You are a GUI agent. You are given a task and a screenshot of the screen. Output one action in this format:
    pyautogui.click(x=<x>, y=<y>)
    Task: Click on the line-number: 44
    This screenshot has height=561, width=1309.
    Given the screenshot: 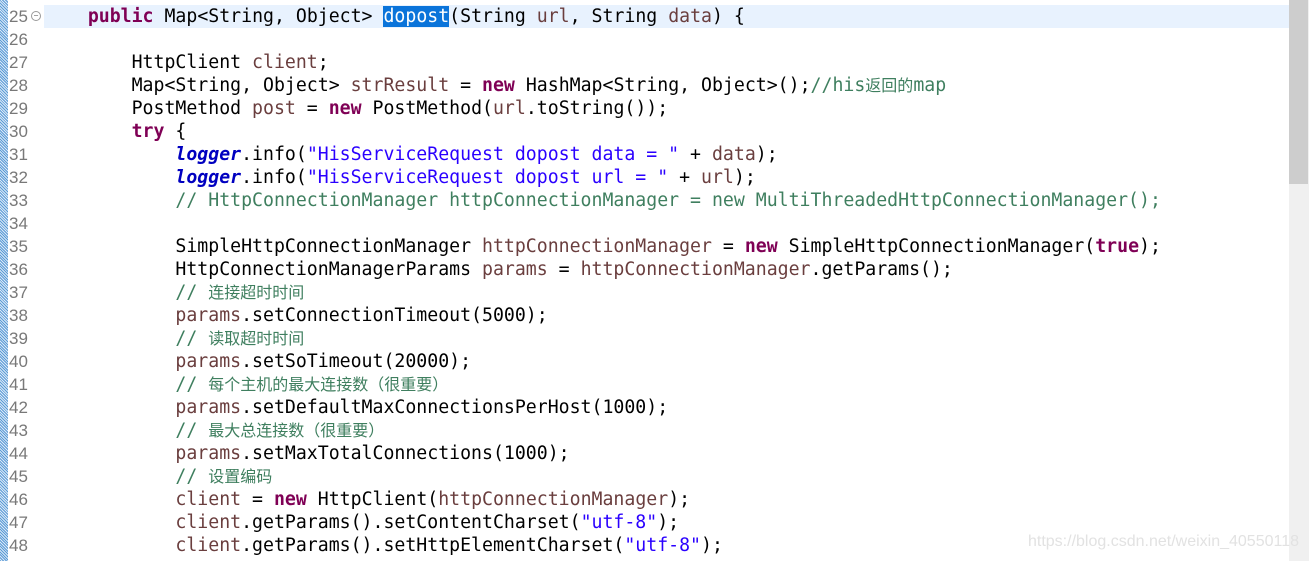 What is the action you would take?
    pyautogui.click(x=18, y=453)
    